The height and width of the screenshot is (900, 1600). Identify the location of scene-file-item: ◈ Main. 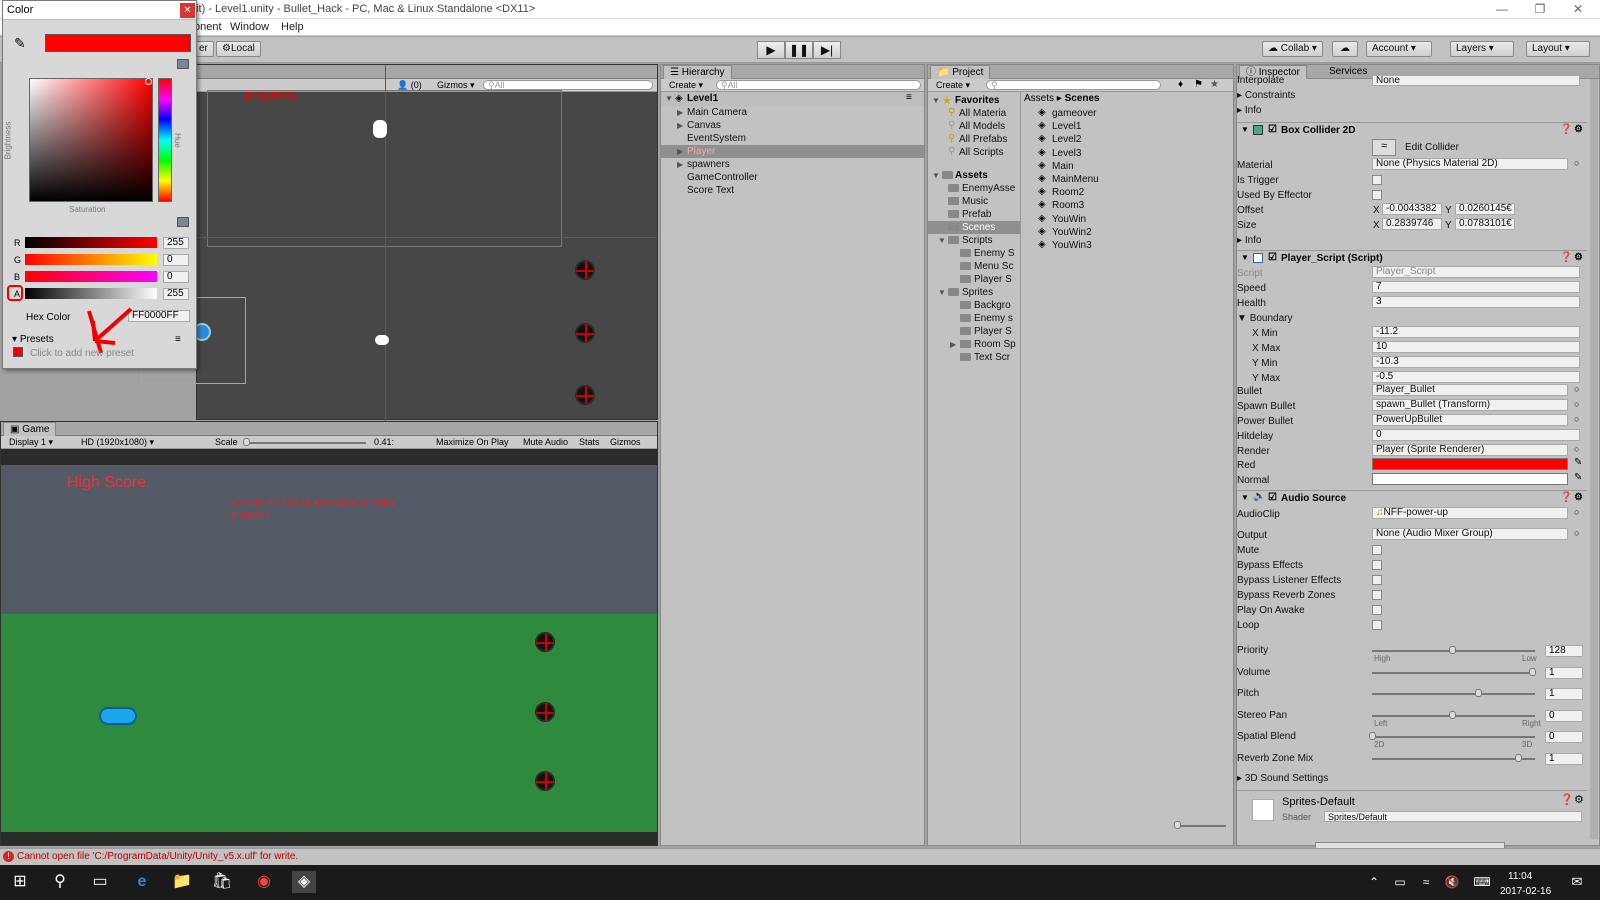
(1128, 166).